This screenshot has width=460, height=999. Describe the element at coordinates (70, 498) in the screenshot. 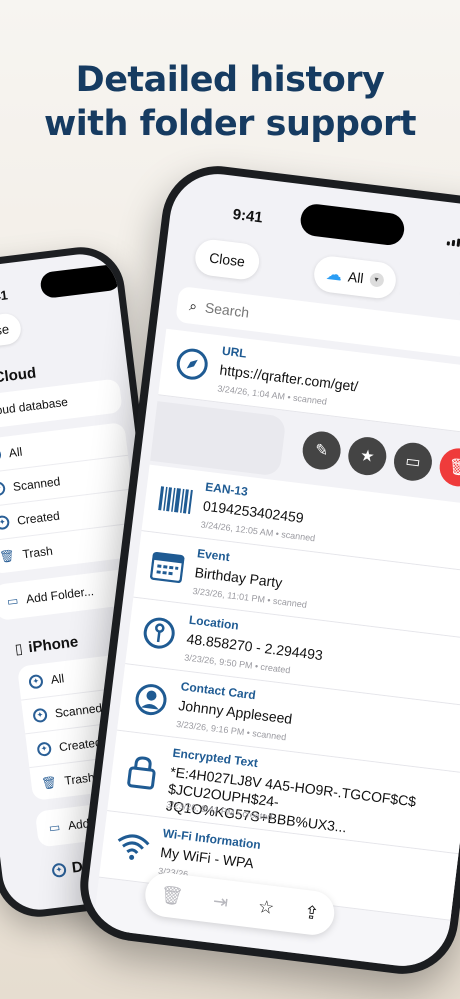

I see `icloud-folder-list: ✦All ✦Scanned ✦Created 🗑Trash` at that location.